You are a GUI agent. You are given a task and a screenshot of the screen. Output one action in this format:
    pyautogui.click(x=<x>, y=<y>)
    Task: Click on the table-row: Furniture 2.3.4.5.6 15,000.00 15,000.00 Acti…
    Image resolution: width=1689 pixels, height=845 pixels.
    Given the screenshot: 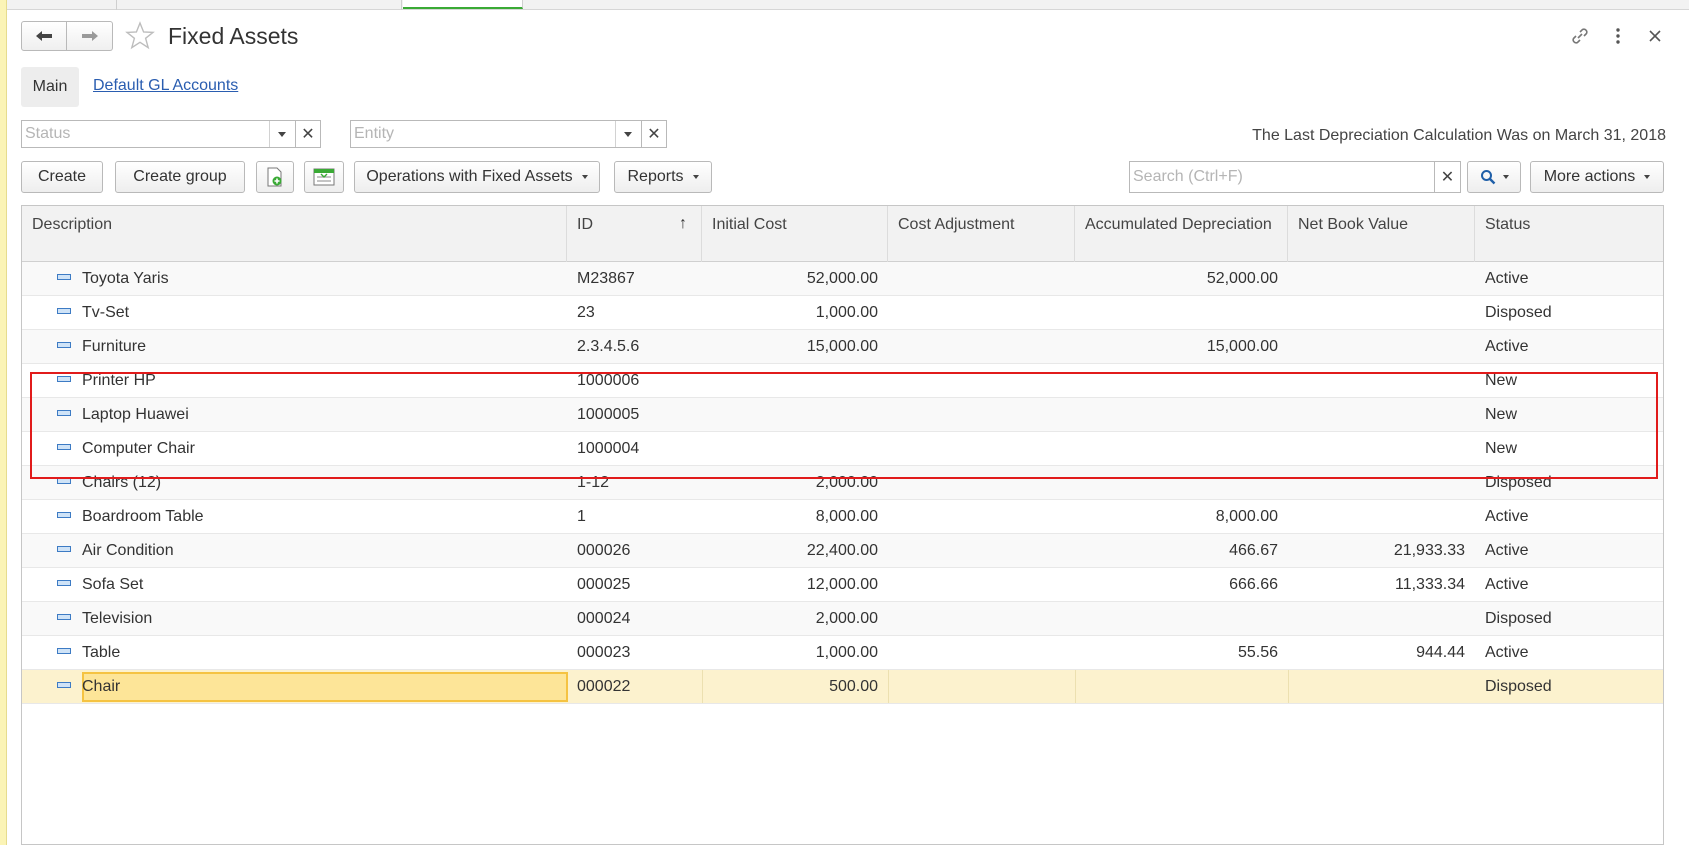 What is the action you would take?
    pyautogui.click(x=842, y=347)
    